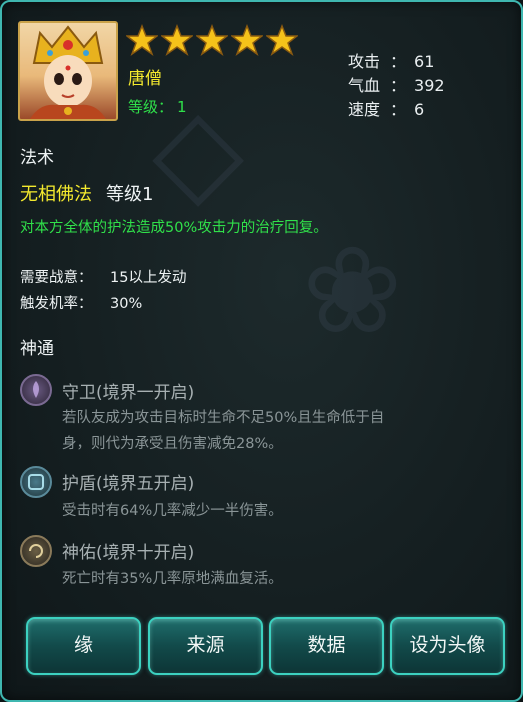 The width and height of the screenshot is (523, 702). Describe the element at coordinates (172, 444) in the screenshot. I see `divine-desc-line: 身，则代为承受且伤害减免28%。` at that location.